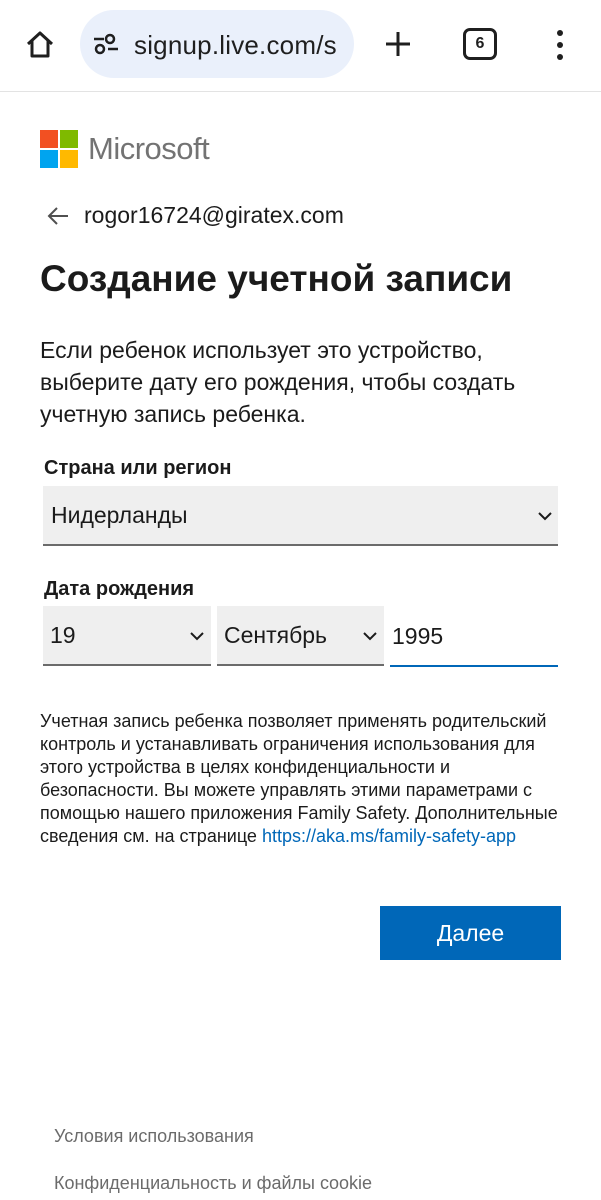  What do you see at coordinates (154, 1136) in the screenshot?
I see `terms-of-use-link: Условия использования` at bounding box center [154, 1136].